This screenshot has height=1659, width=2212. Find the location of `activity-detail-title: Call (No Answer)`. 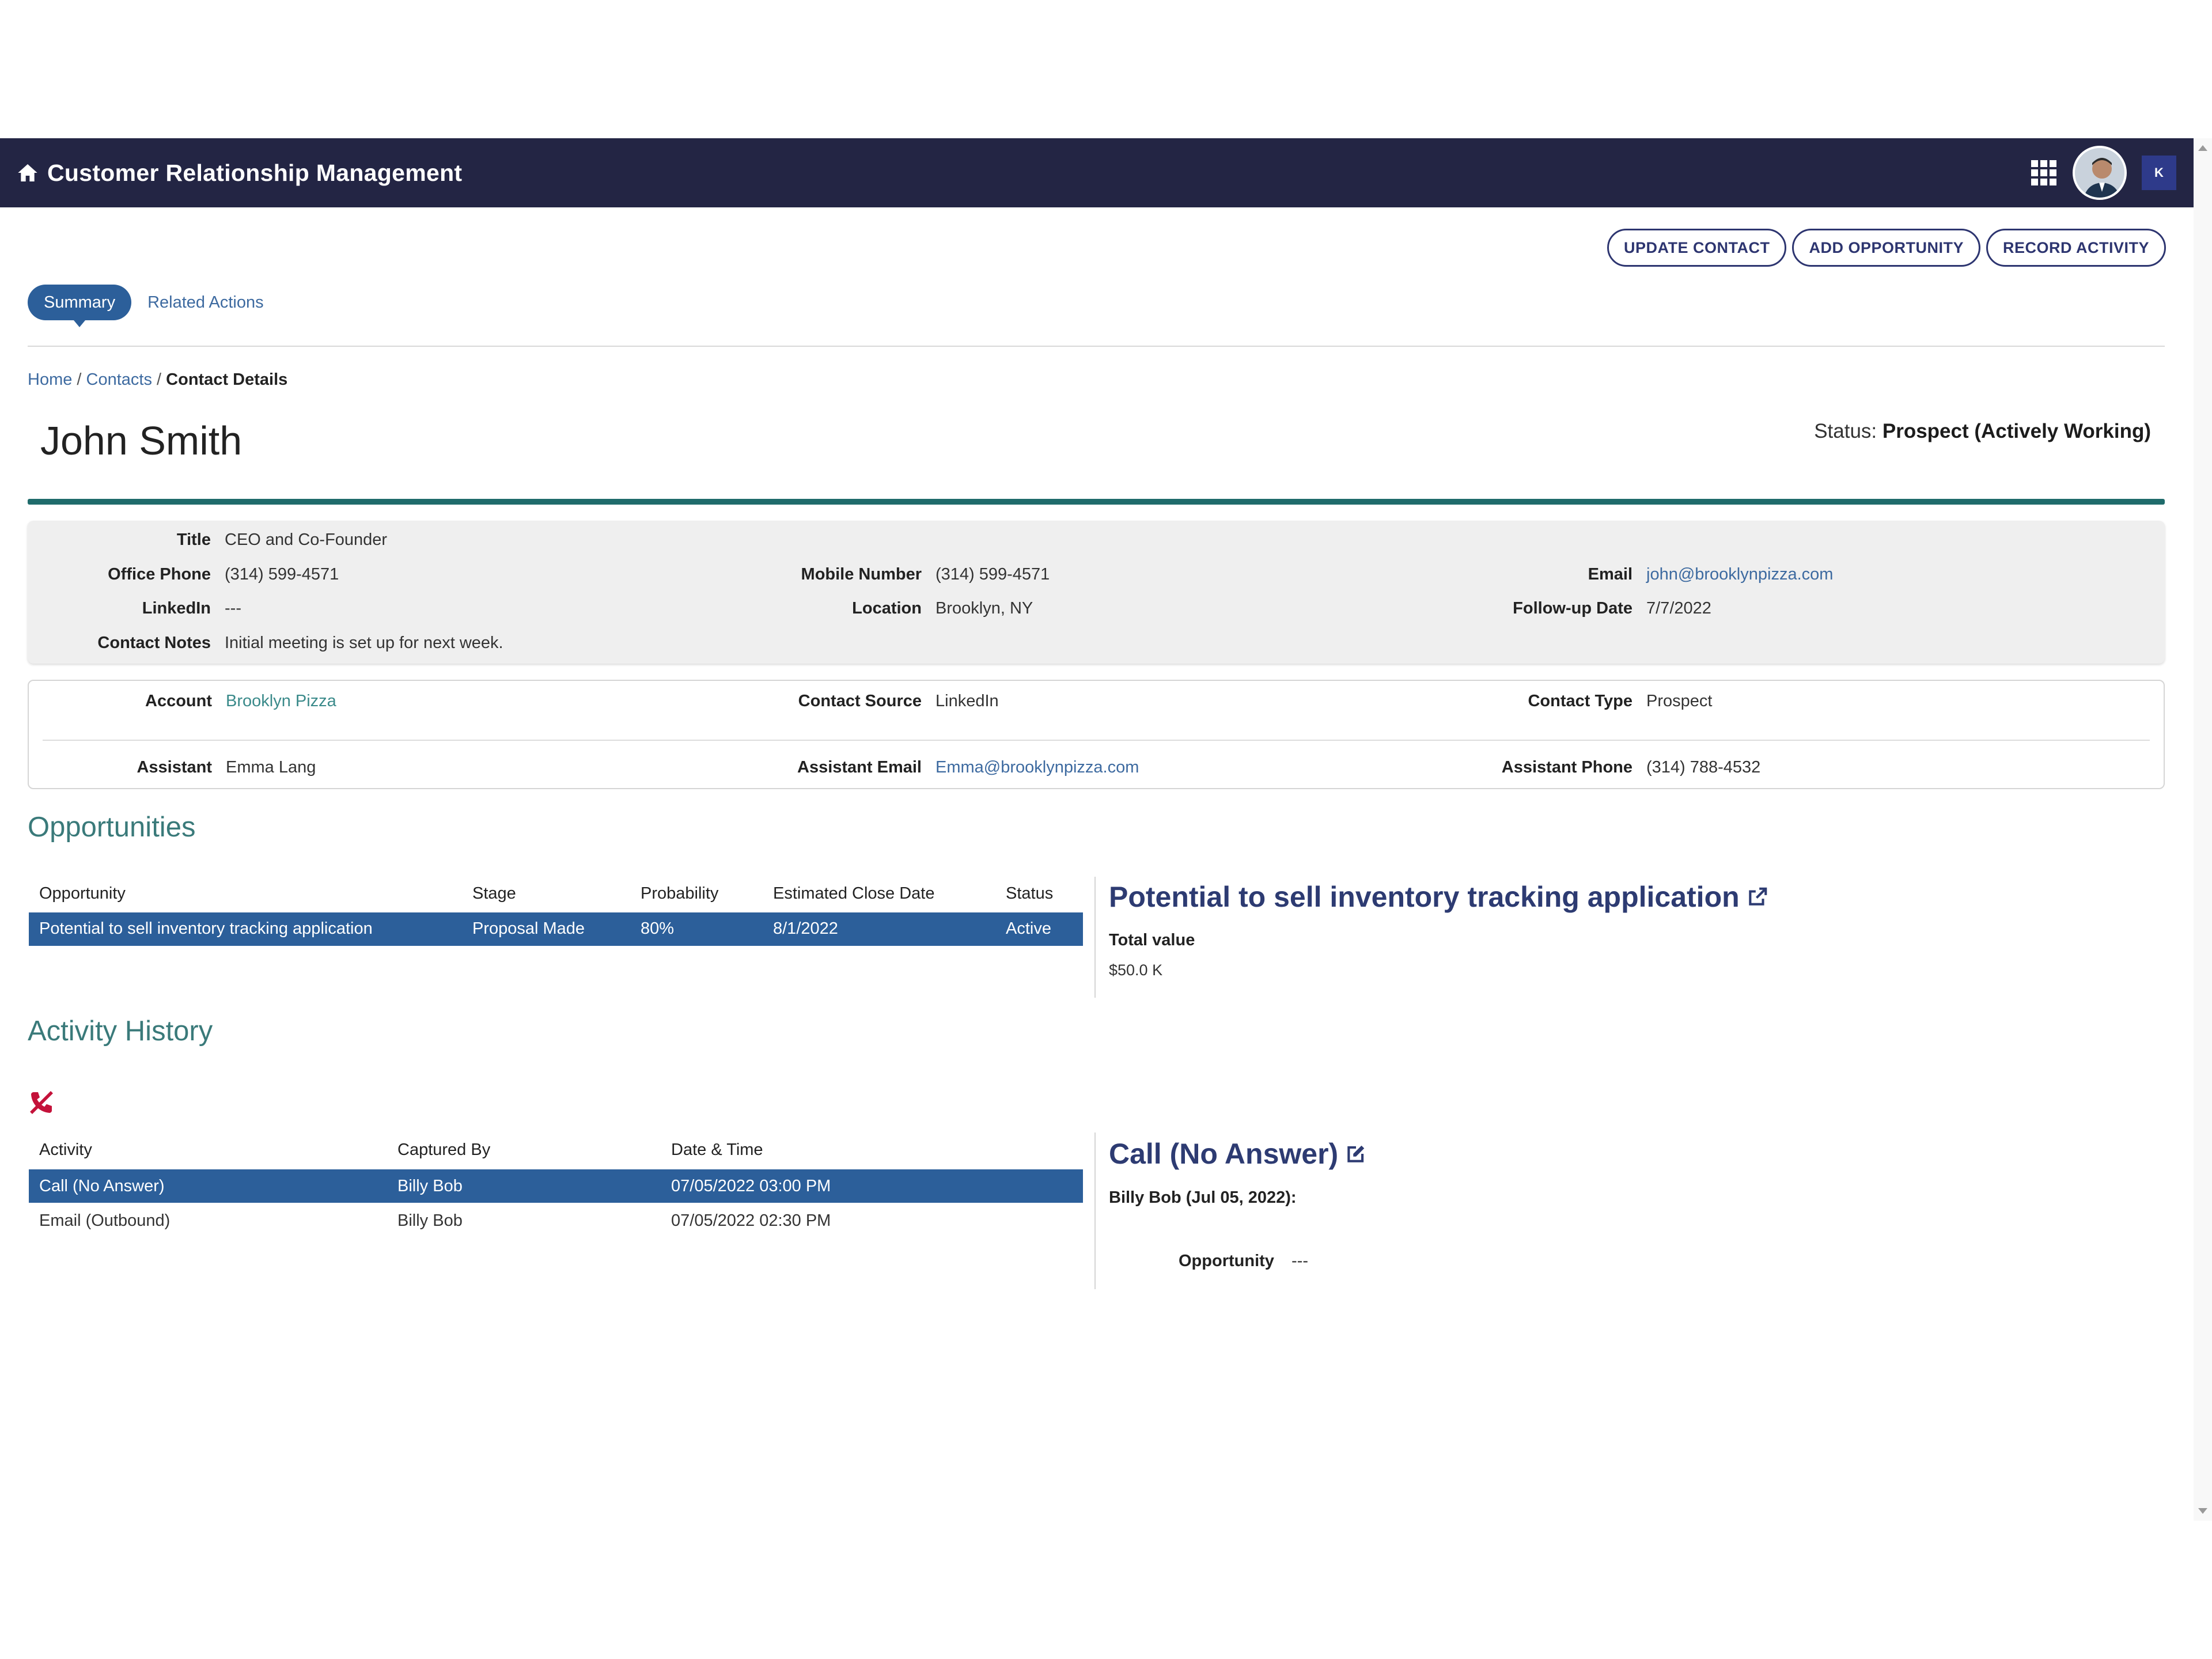

activity-detail-title: Call (No Answer) is located at coordinates (1238, 1154).